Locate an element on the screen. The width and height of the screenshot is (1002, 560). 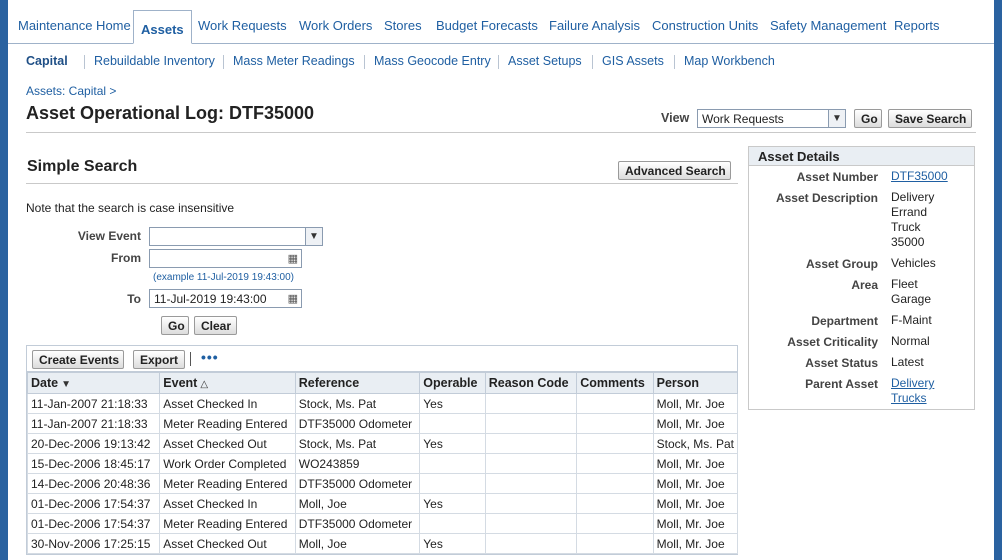
save-search-button: Save Search is located at coordinates (930, 118).